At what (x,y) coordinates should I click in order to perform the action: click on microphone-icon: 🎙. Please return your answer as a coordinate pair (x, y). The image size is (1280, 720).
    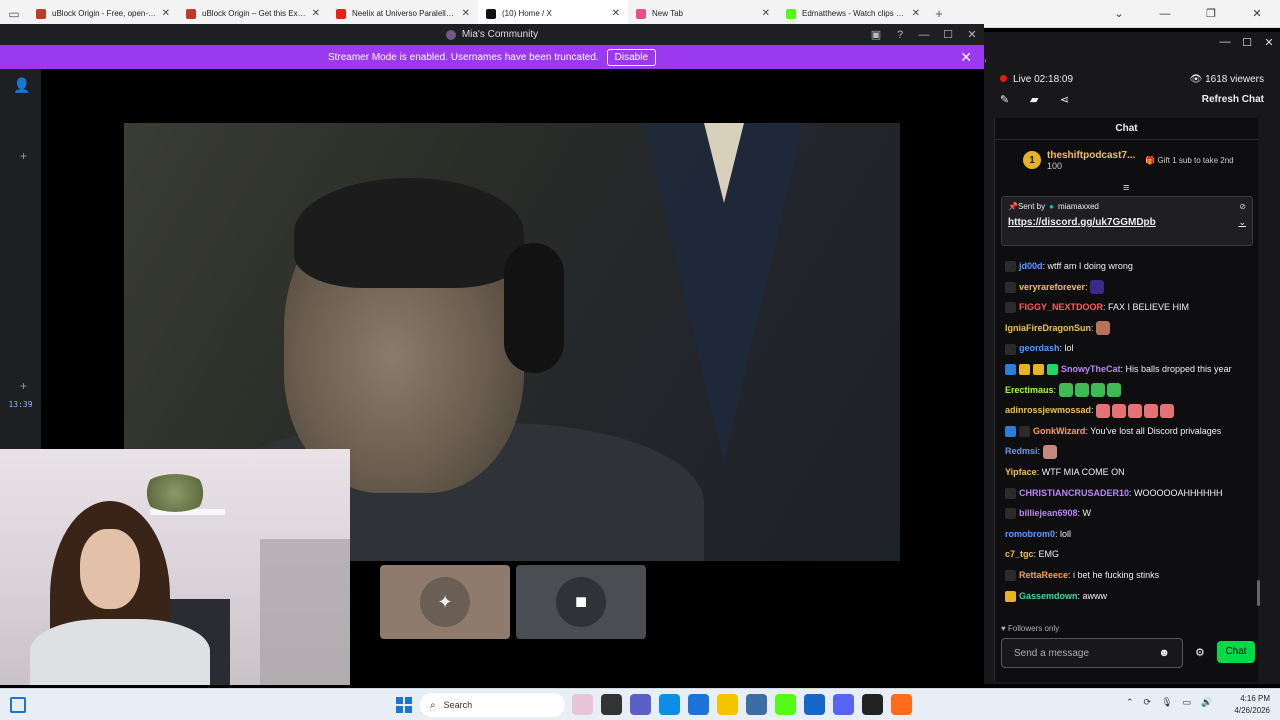
    Looking at the image, I should click on (1166, 702).